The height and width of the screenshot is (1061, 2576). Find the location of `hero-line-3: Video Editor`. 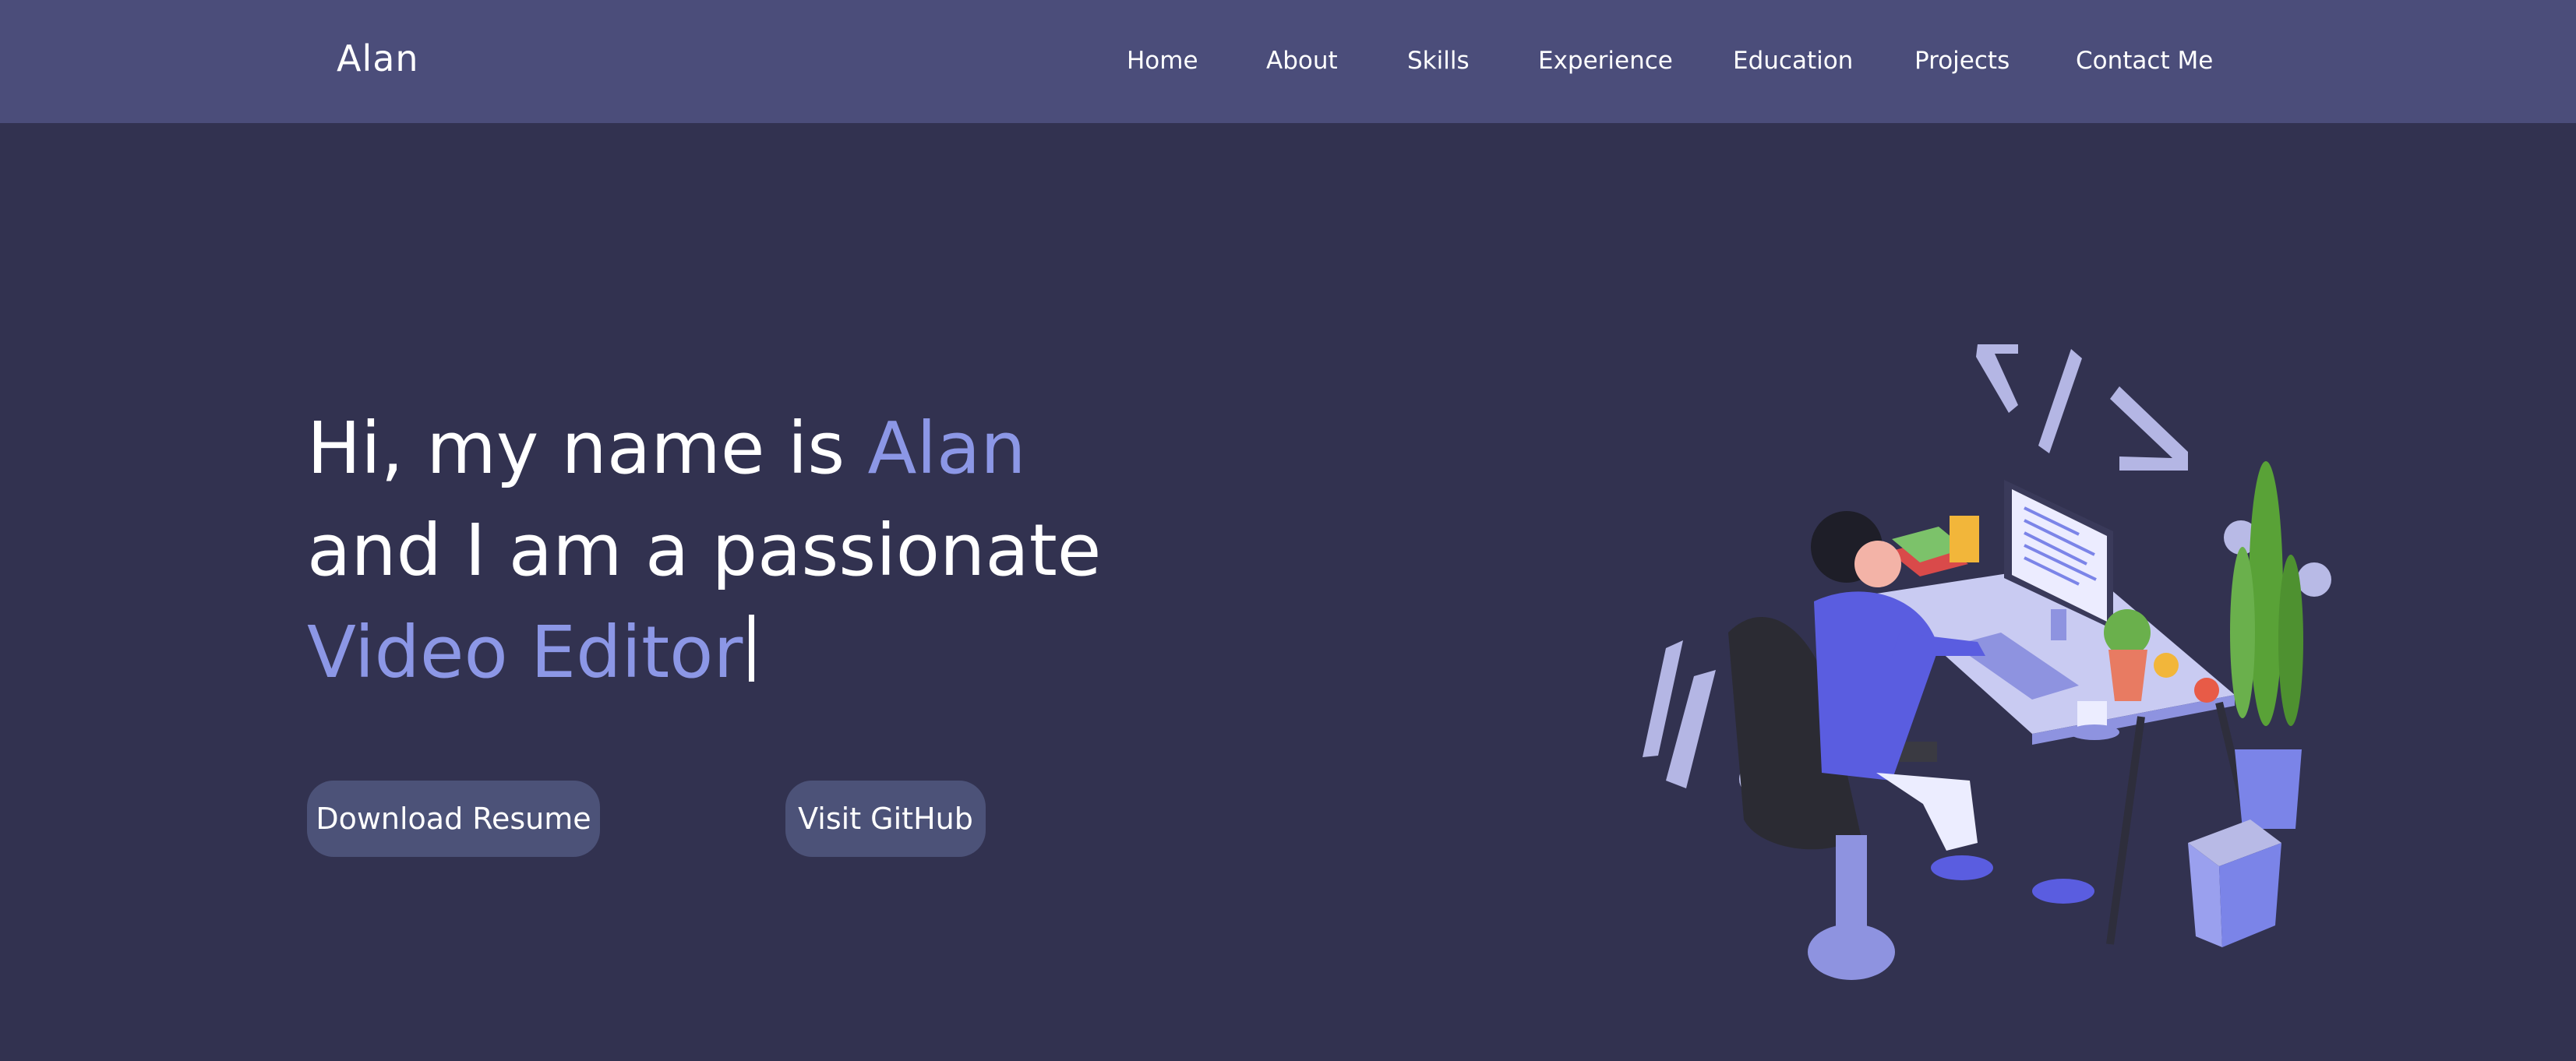

hero-line-3: Video Editor is located at coordinates (704, 652).